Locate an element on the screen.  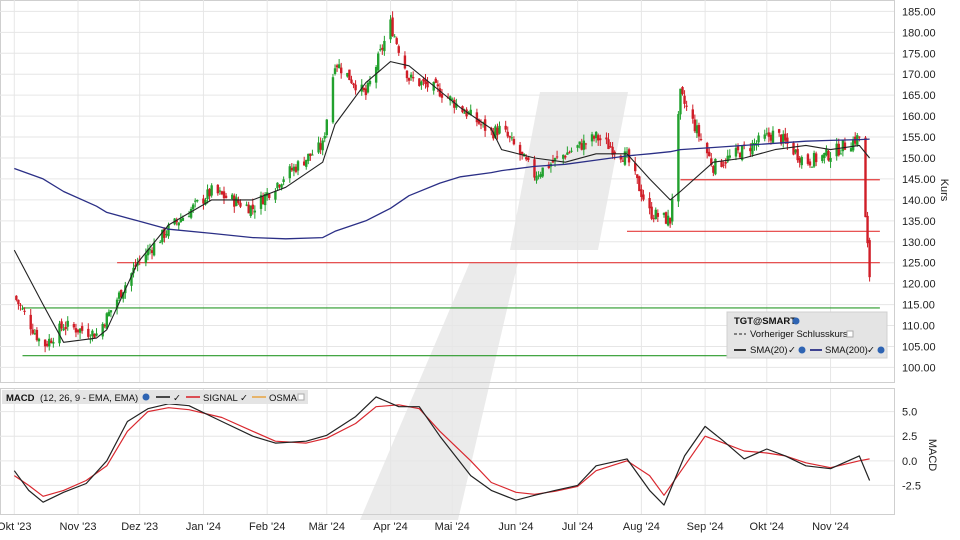
legend-sma200-check-icon: ✓ is located at coordinates (871, 350).